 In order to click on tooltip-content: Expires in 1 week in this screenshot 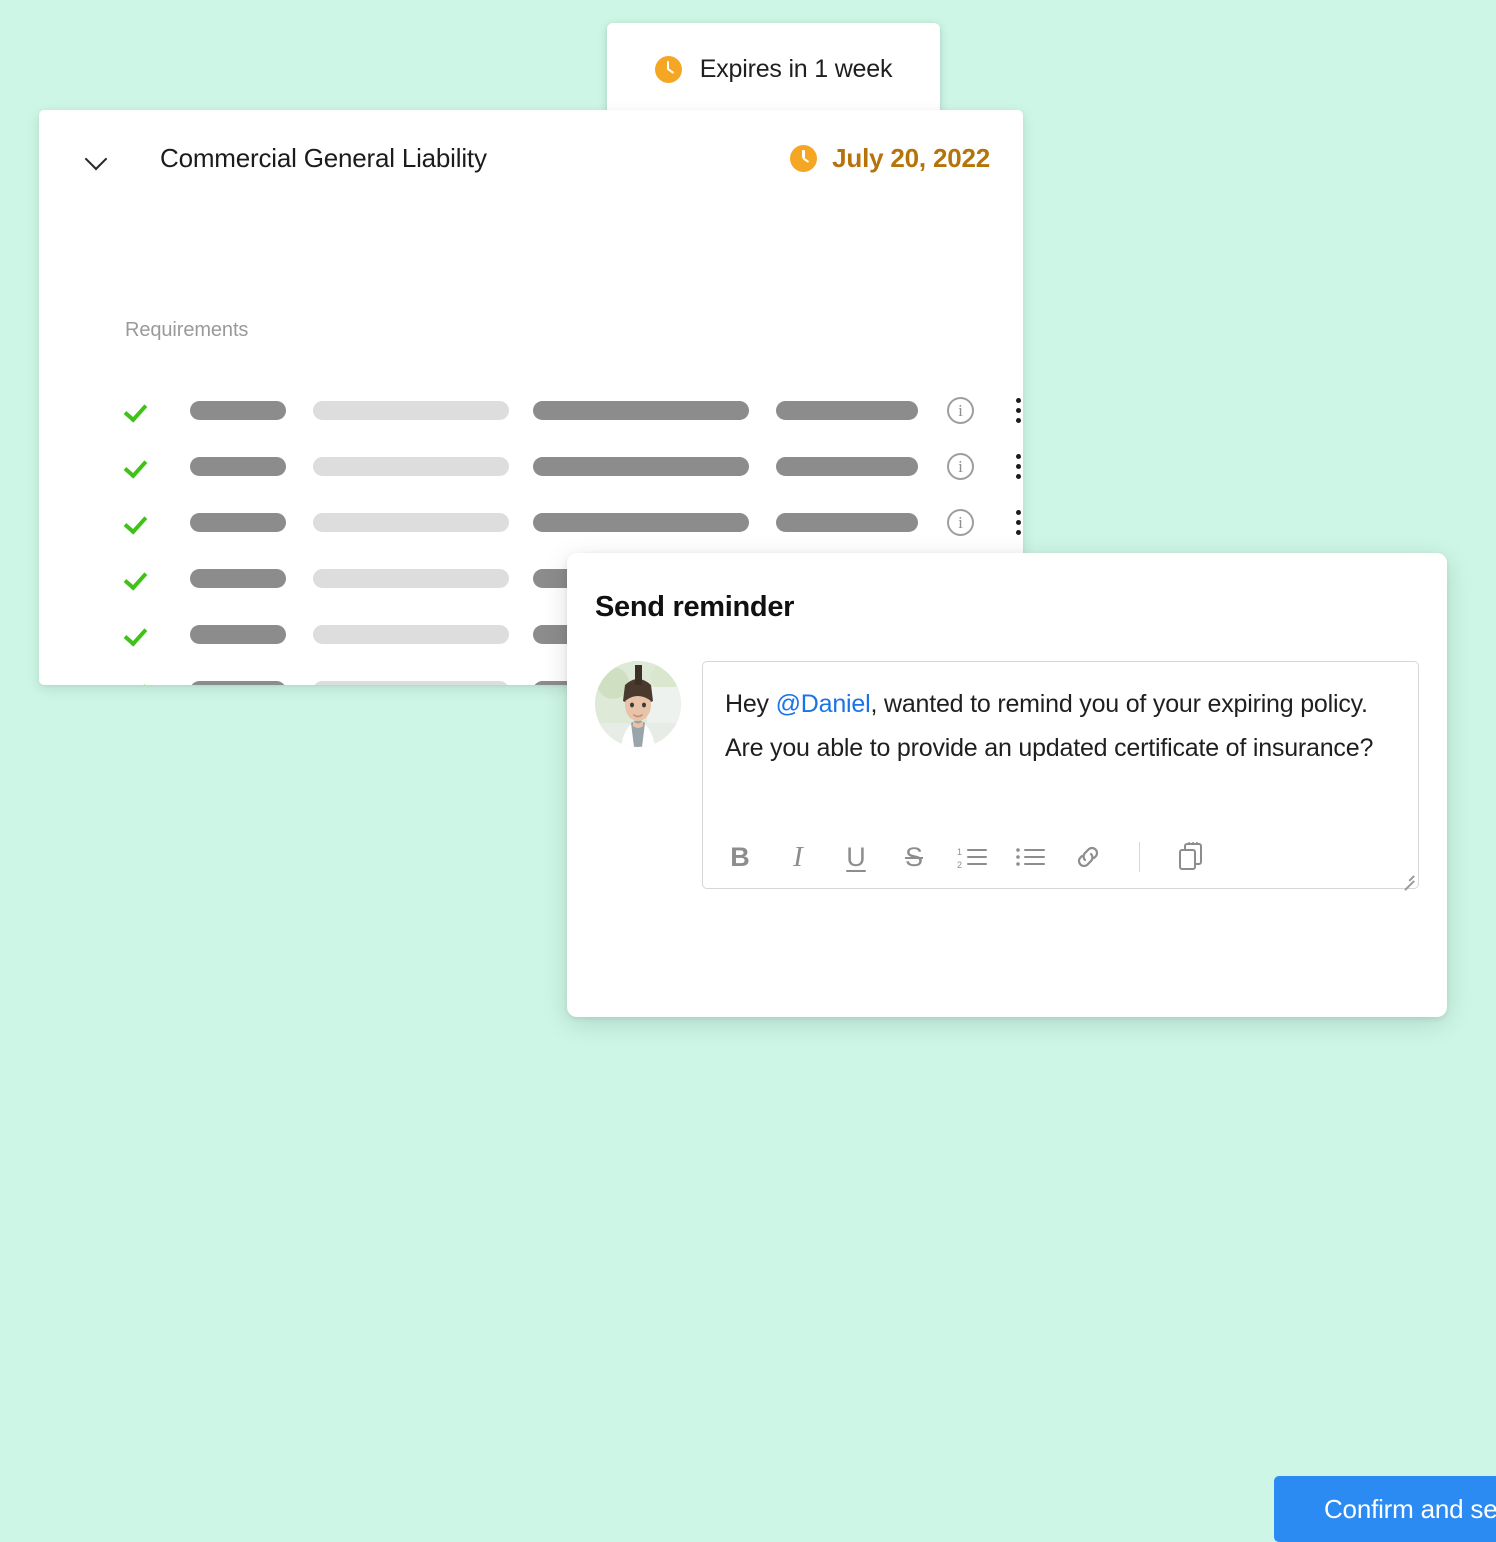, I will do `click(773, 69)`.